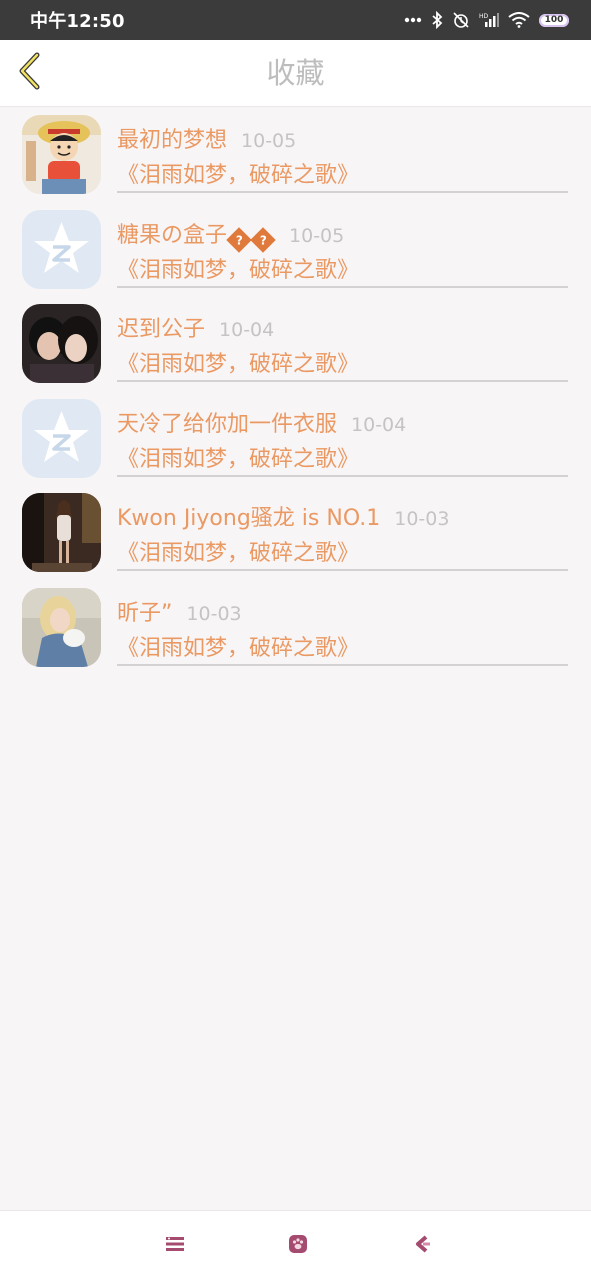 The height and width of the screenshot is (1280, 591). I want to click on list-item: 最初的梦想 10-05 《泪雨如梦，破碎之歌》, so click(295, 154).